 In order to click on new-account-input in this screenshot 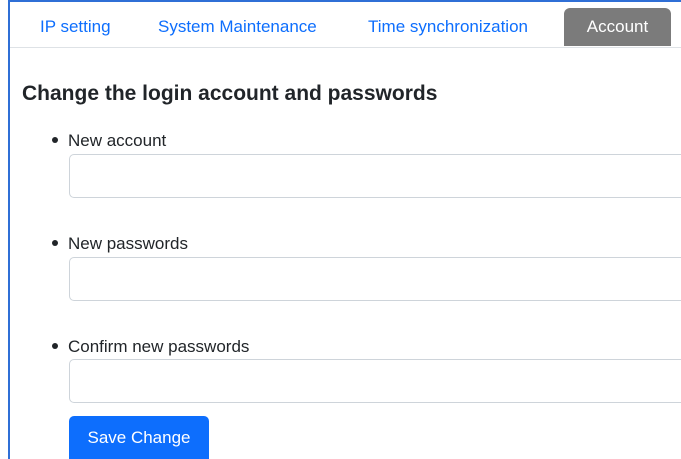, I will do `click(375, 176)`.